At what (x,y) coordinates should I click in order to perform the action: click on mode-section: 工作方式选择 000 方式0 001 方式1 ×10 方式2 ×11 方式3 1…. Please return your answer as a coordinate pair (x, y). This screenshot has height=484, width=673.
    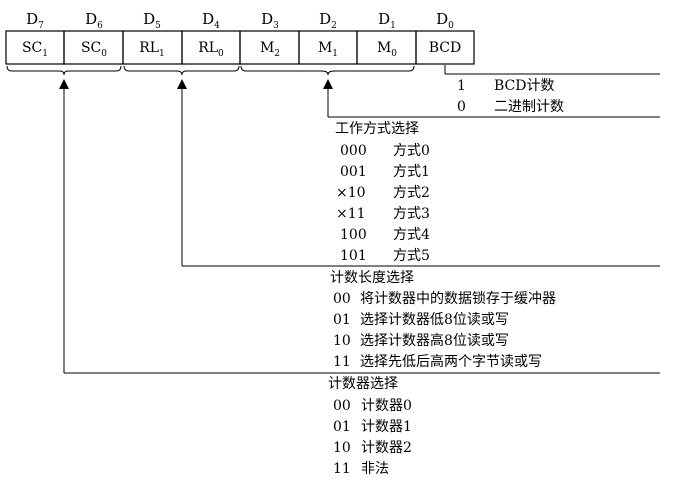
    Looking at the image, I should click on (382, 192).